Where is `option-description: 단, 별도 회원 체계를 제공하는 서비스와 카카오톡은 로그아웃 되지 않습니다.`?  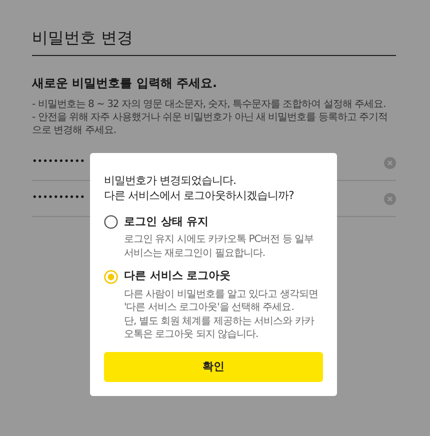
option-description: 단, 별도 회원 체계를 제공하는 서비스와 카카오톡은 로그아웃 되지 않습니다. is located at coordinates (220, 328).